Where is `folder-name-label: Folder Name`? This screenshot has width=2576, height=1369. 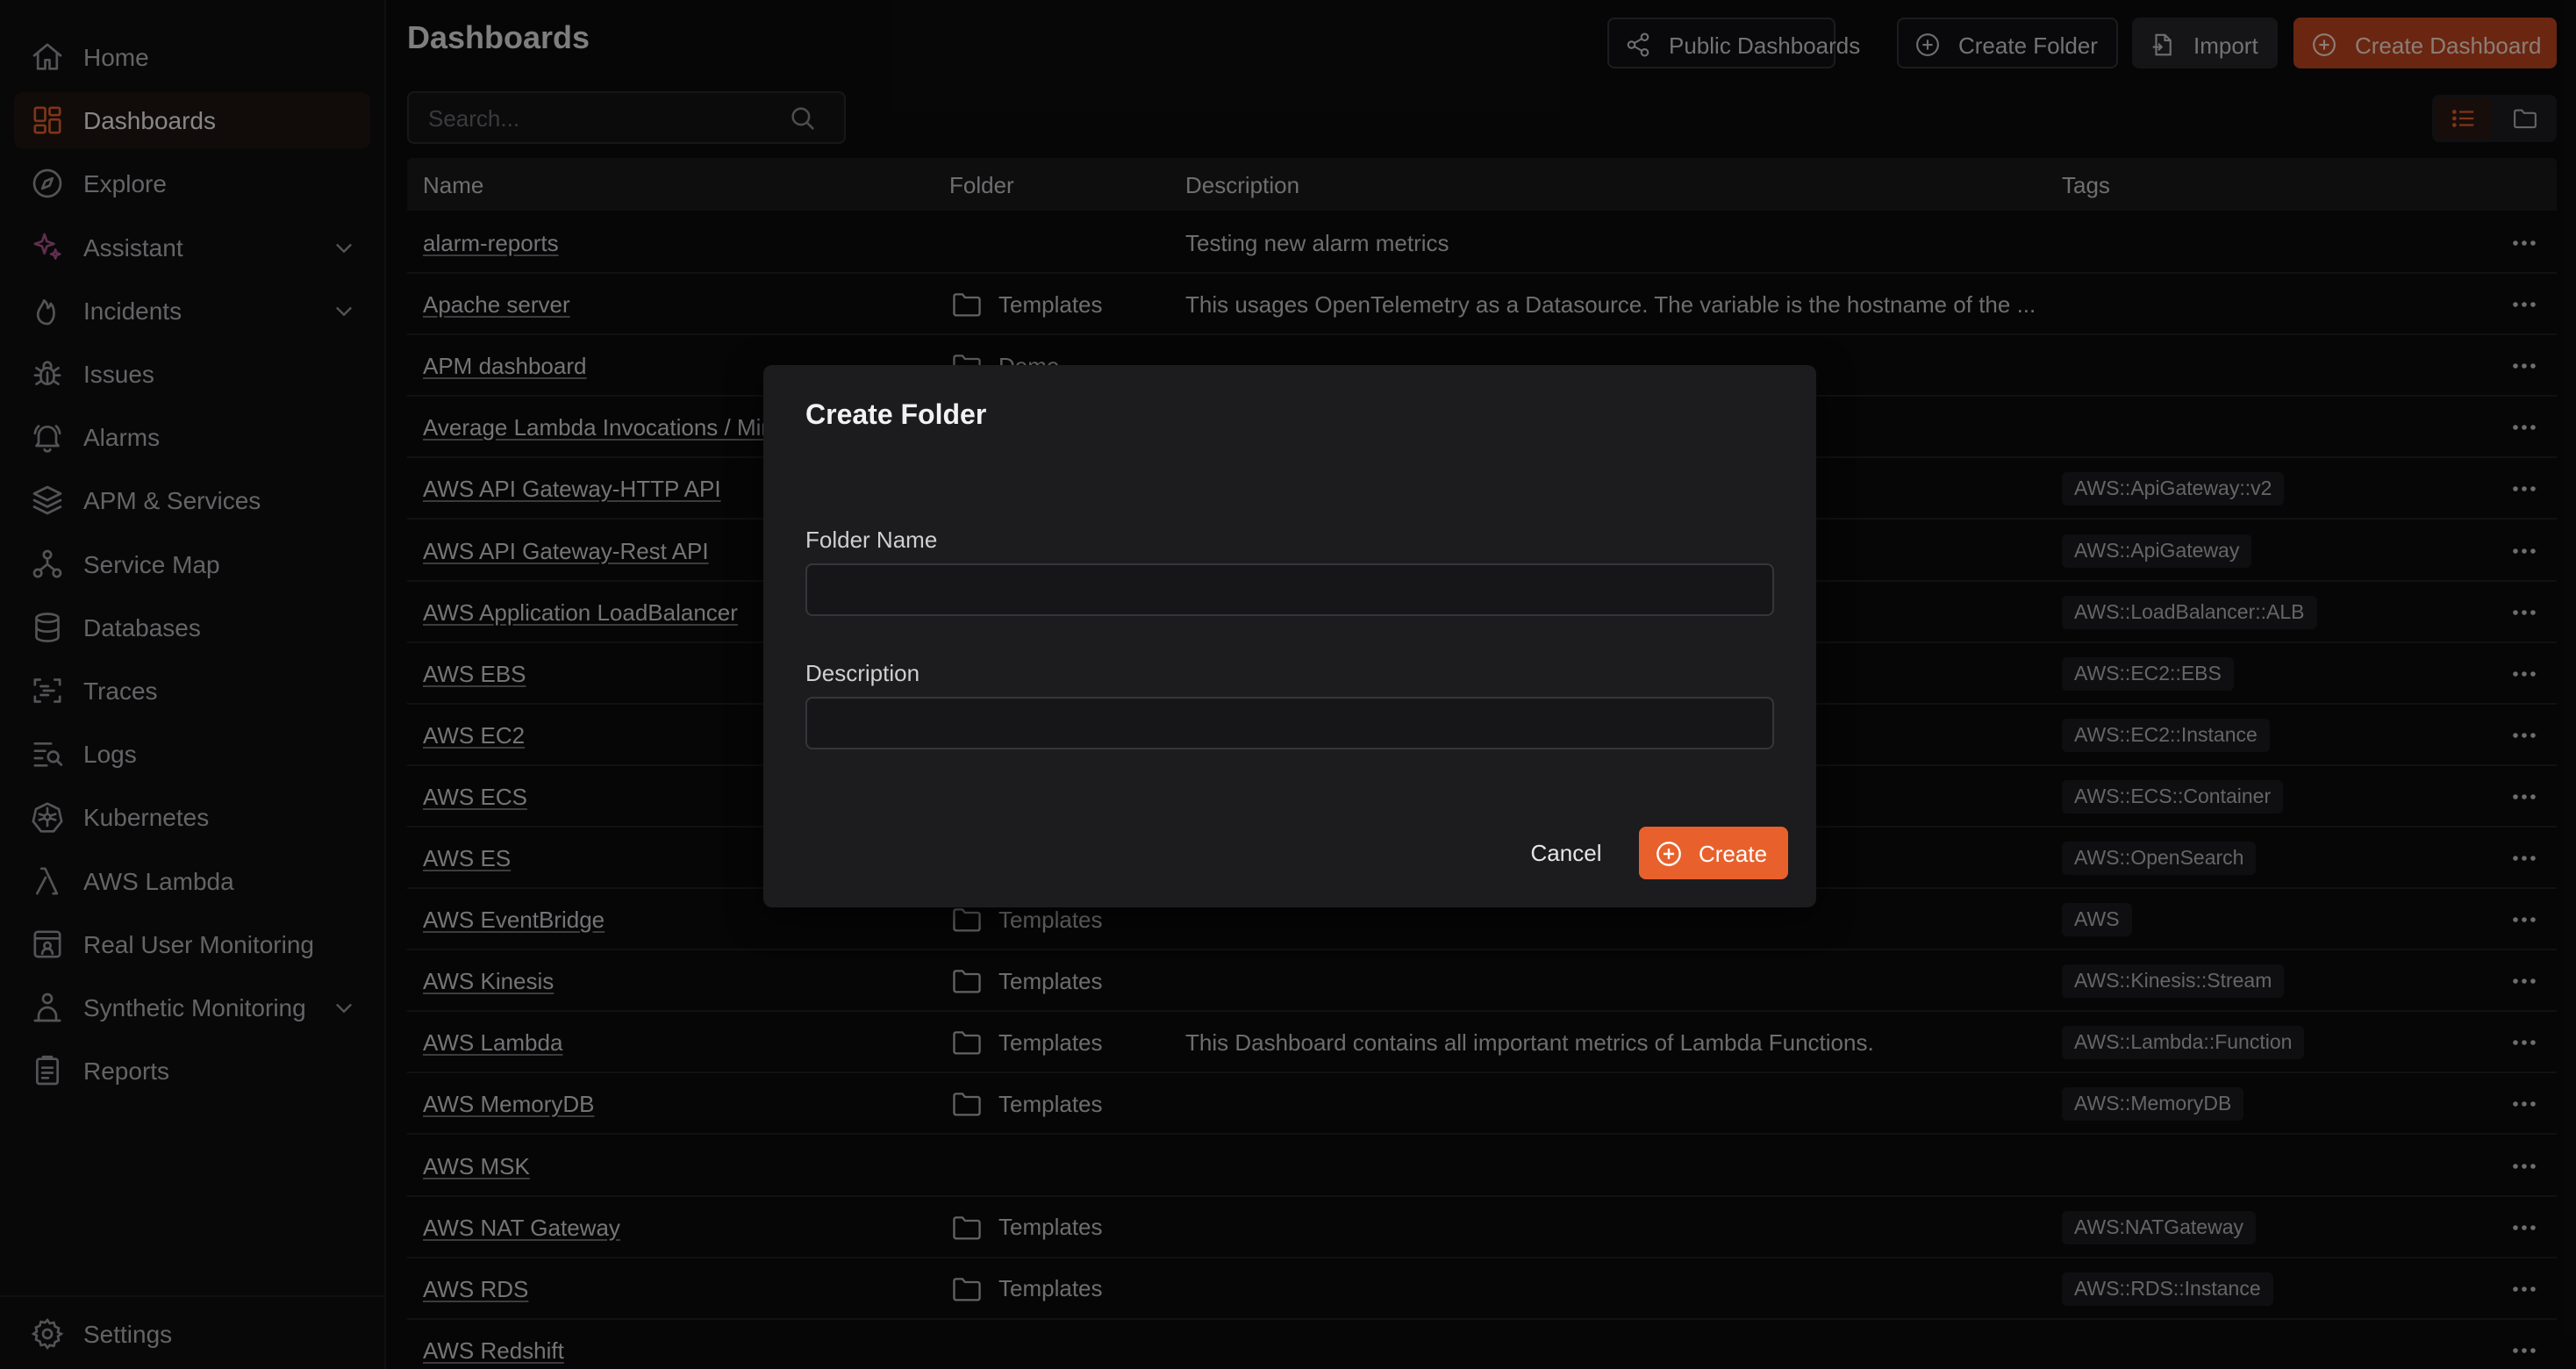 folder-name-label: Folder Name is located at coordinates (871, 540).